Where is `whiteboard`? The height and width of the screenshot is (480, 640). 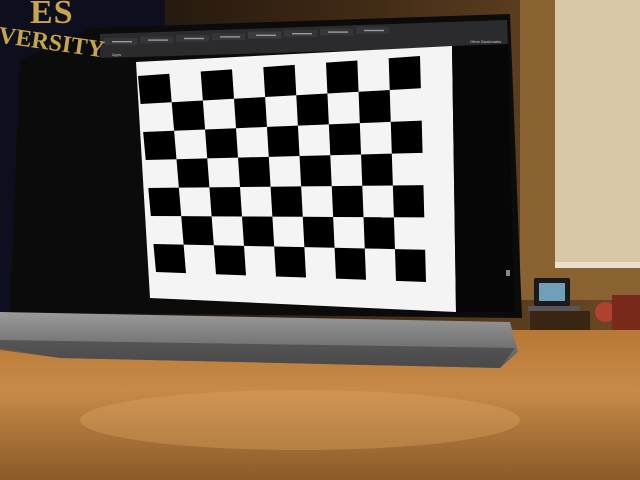
whiteboard is located at coordinates (597, 134).